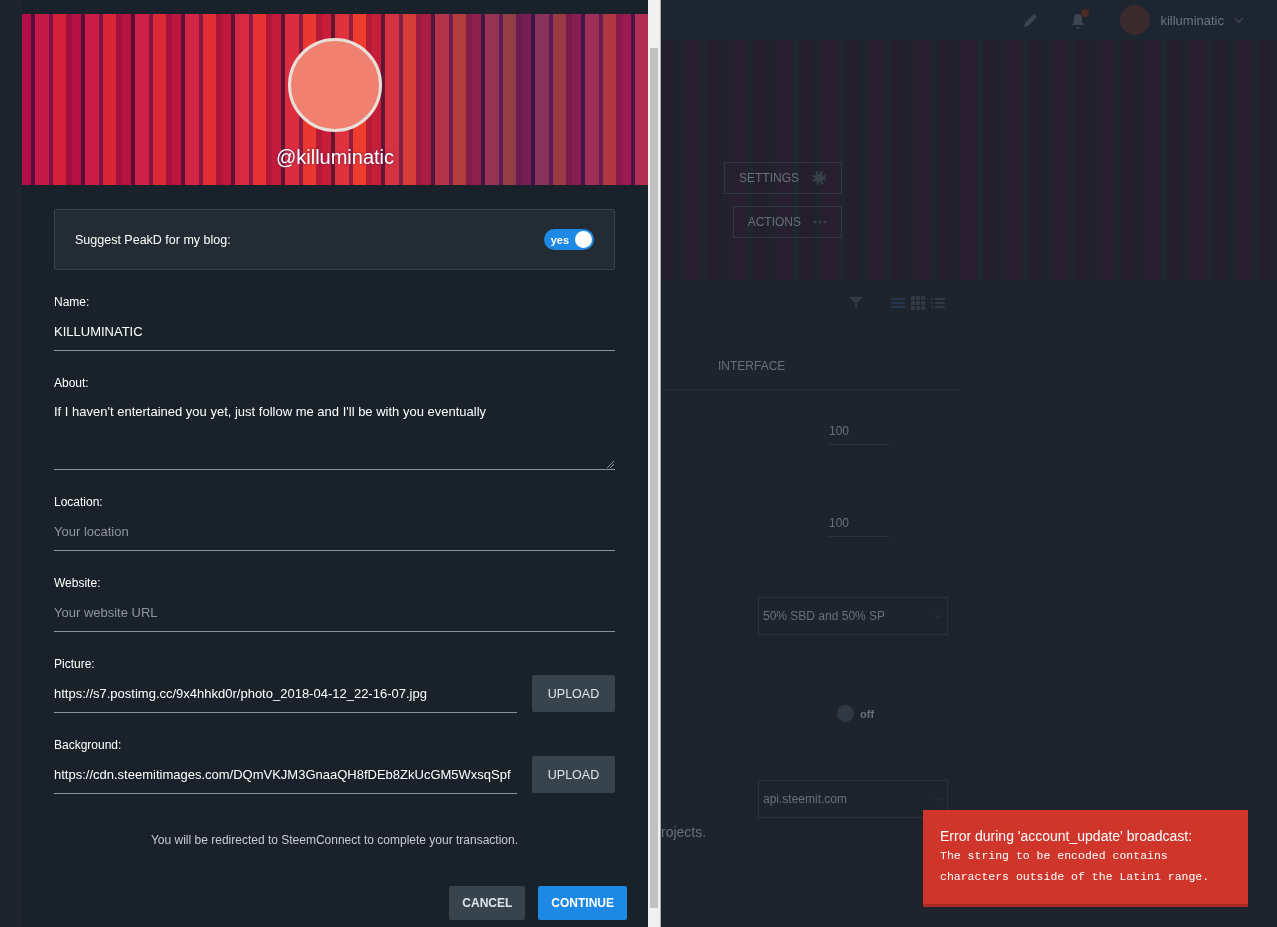 Image resolution: width=1277 pixels, height=927 pixels. Describe the element at coordinates (819, 178) in the screenshot. I see `gear-icon` at that location.